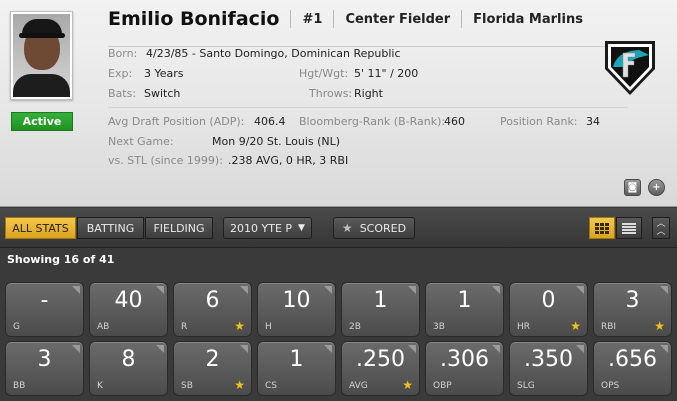 Image resolution: width=677 pixels, height=401 pixels. I want to click on stat-value: 0, so click(548, 300).